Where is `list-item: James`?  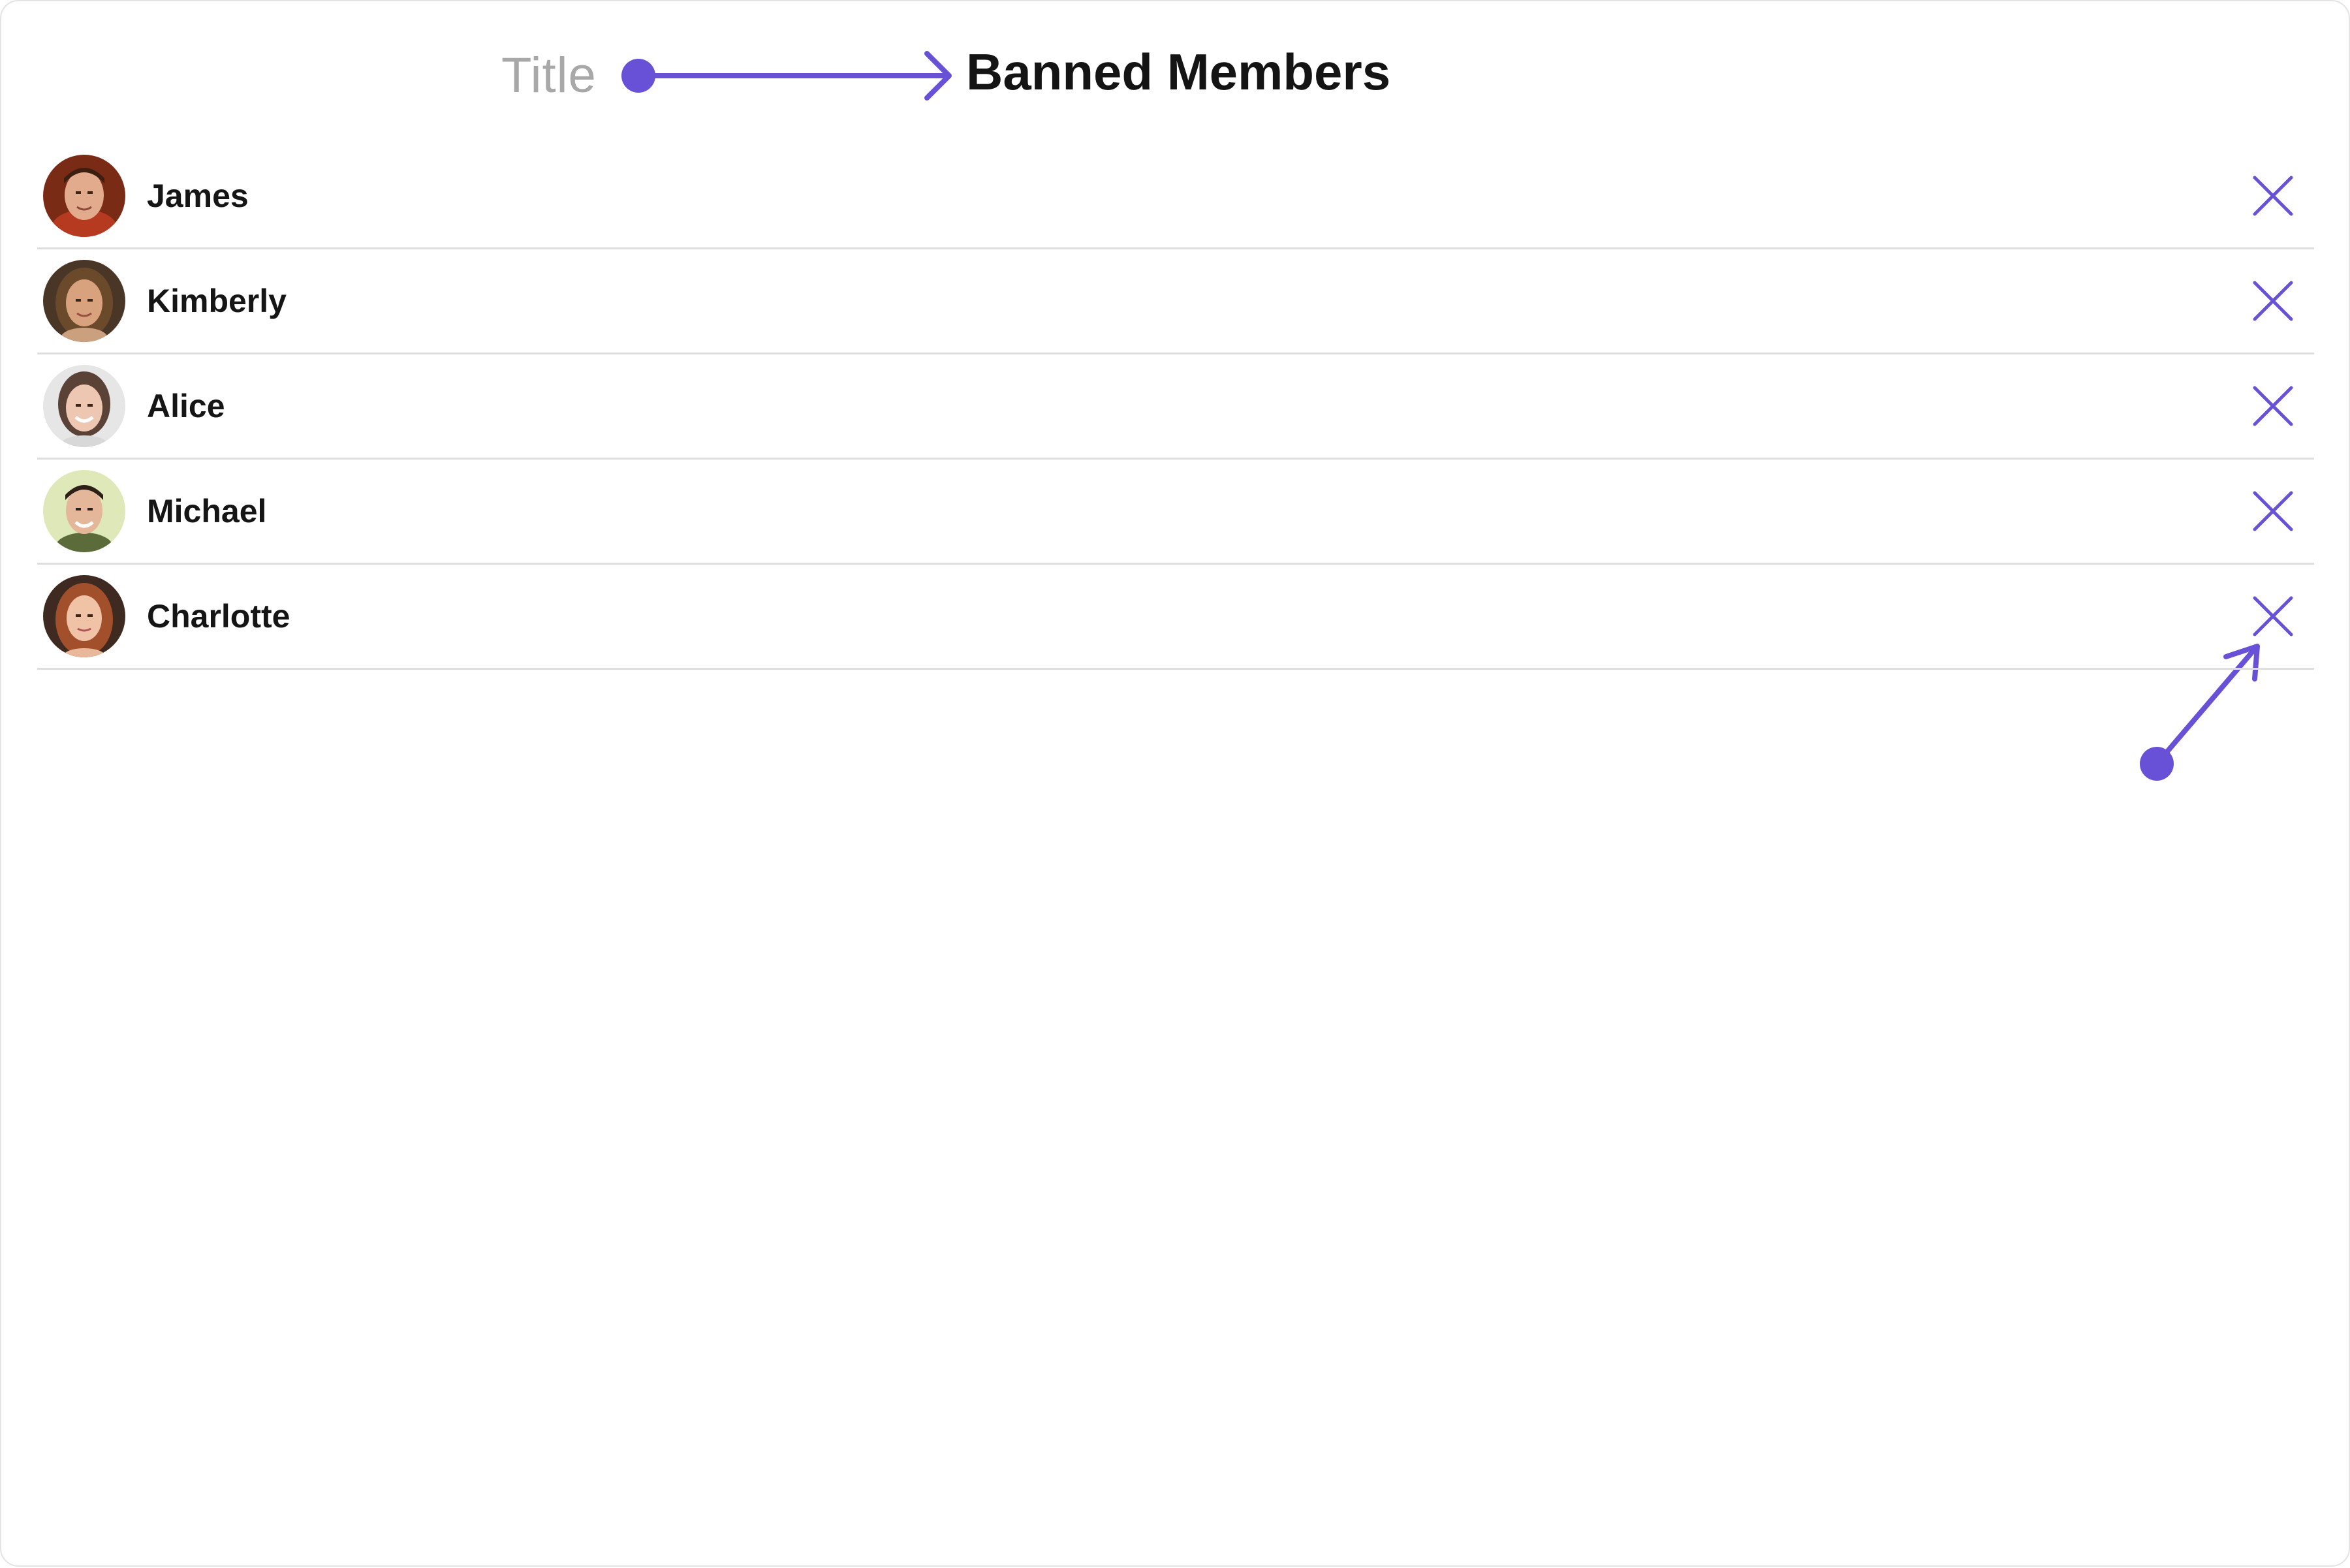
list-item: James is located at coordinates (1175, 196).